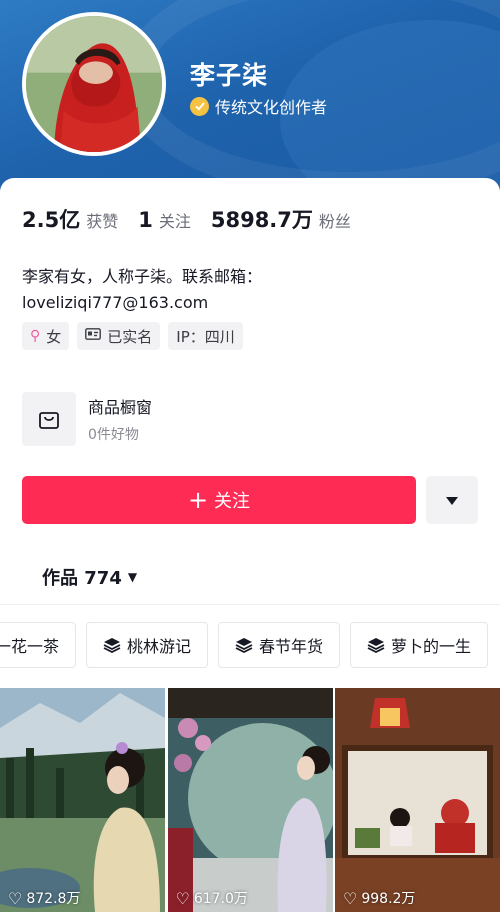  I want to click on verified-identity-label: 已实名, so click(130, 336).